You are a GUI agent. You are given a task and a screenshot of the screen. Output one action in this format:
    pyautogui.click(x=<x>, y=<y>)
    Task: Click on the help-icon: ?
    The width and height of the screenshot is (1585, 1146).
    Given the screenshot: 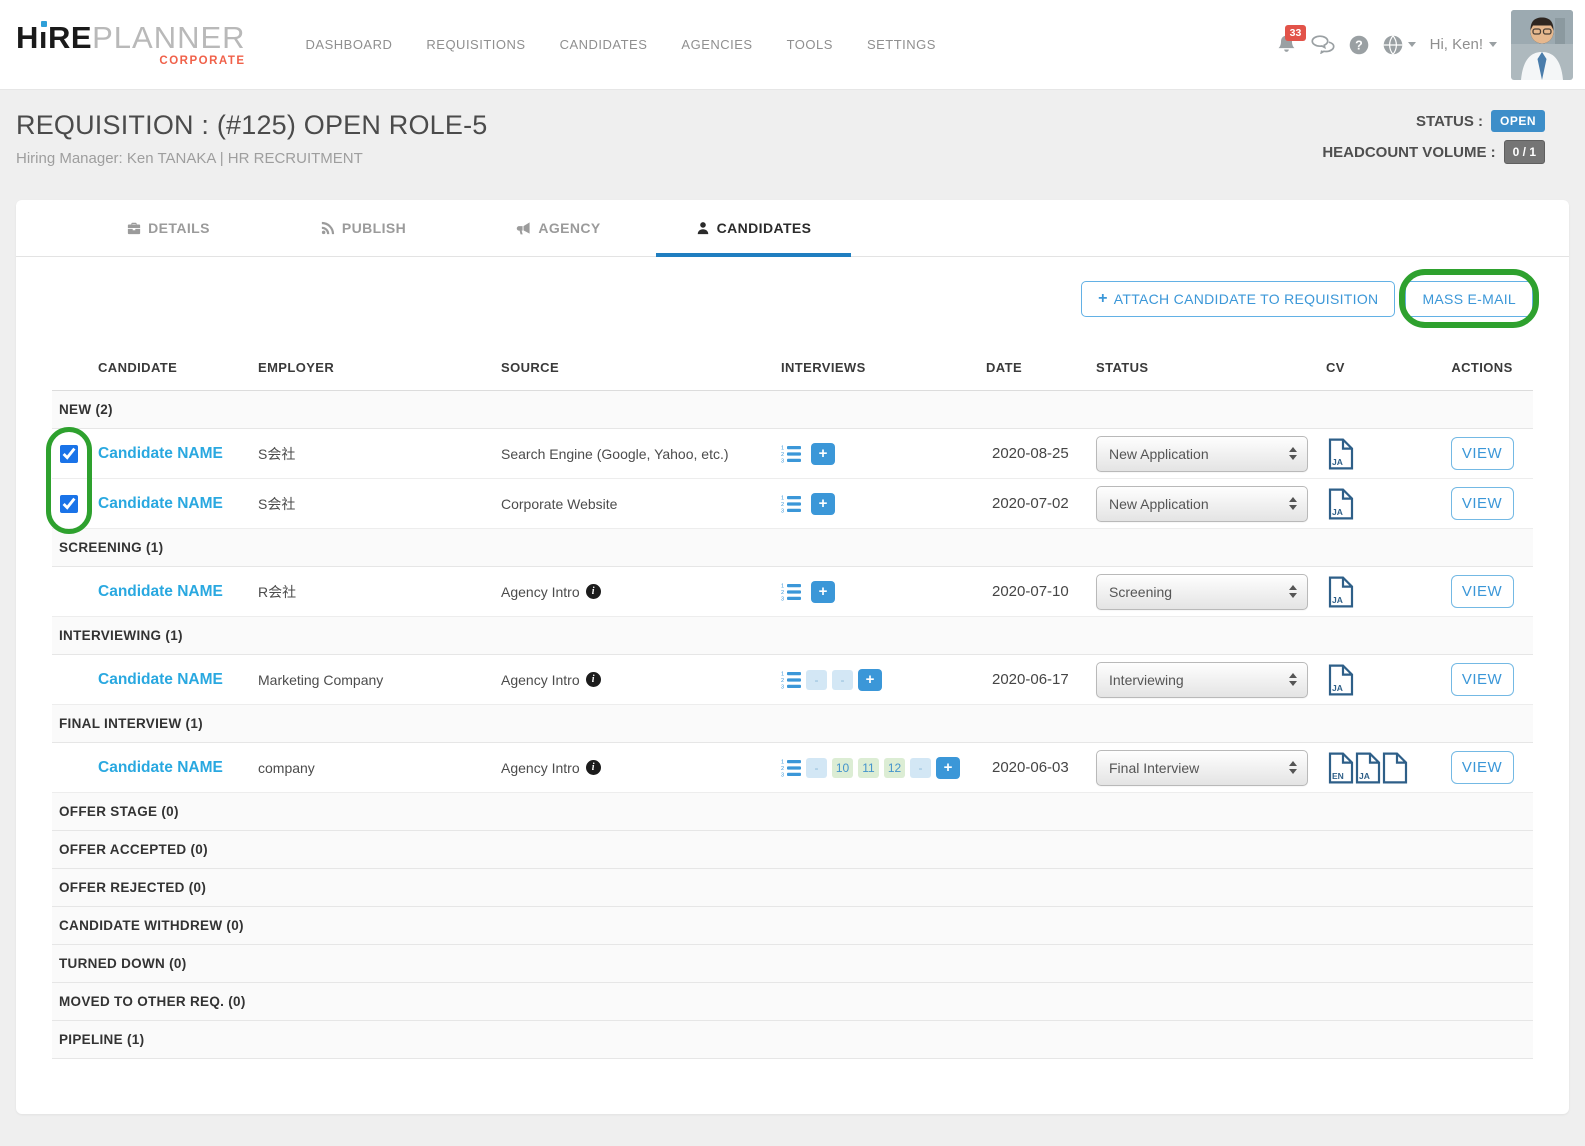 What is the action you would take?
    pyautogui.click(x=1359, y=45)
    